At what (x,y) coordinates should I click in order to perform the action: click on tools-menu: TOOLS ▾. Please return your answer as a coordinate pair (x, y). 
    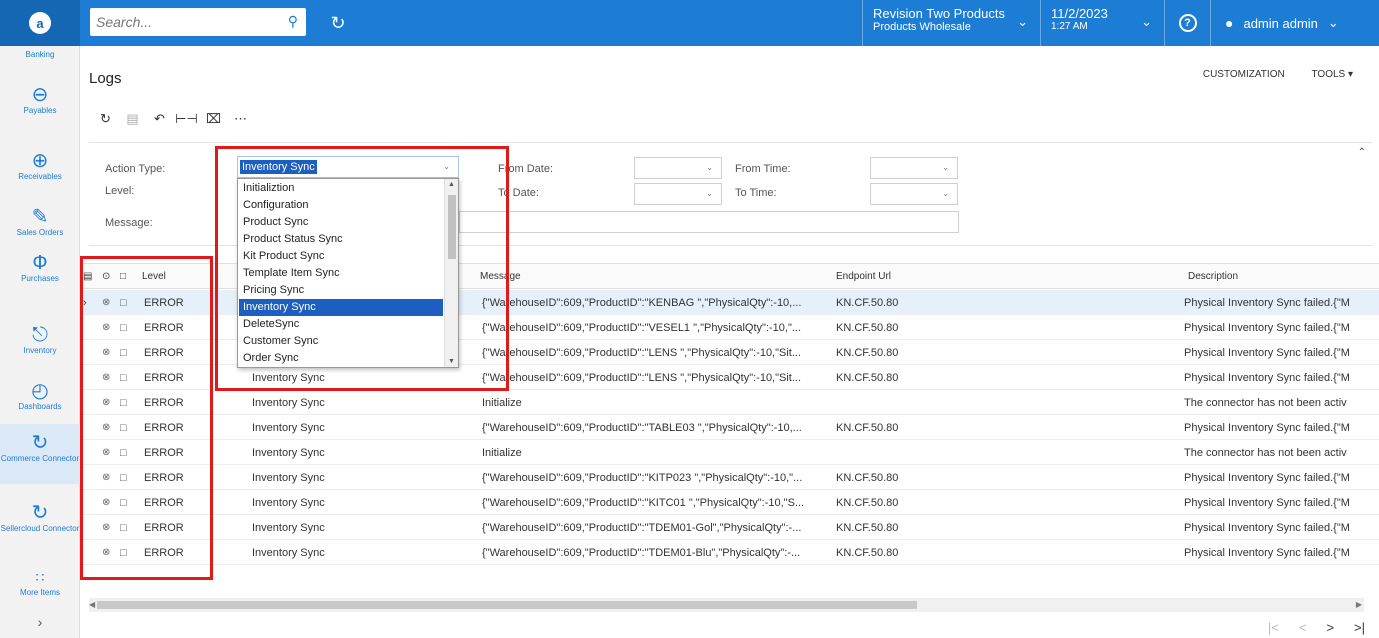
    Looking at the image, I should click on (1332, 74).